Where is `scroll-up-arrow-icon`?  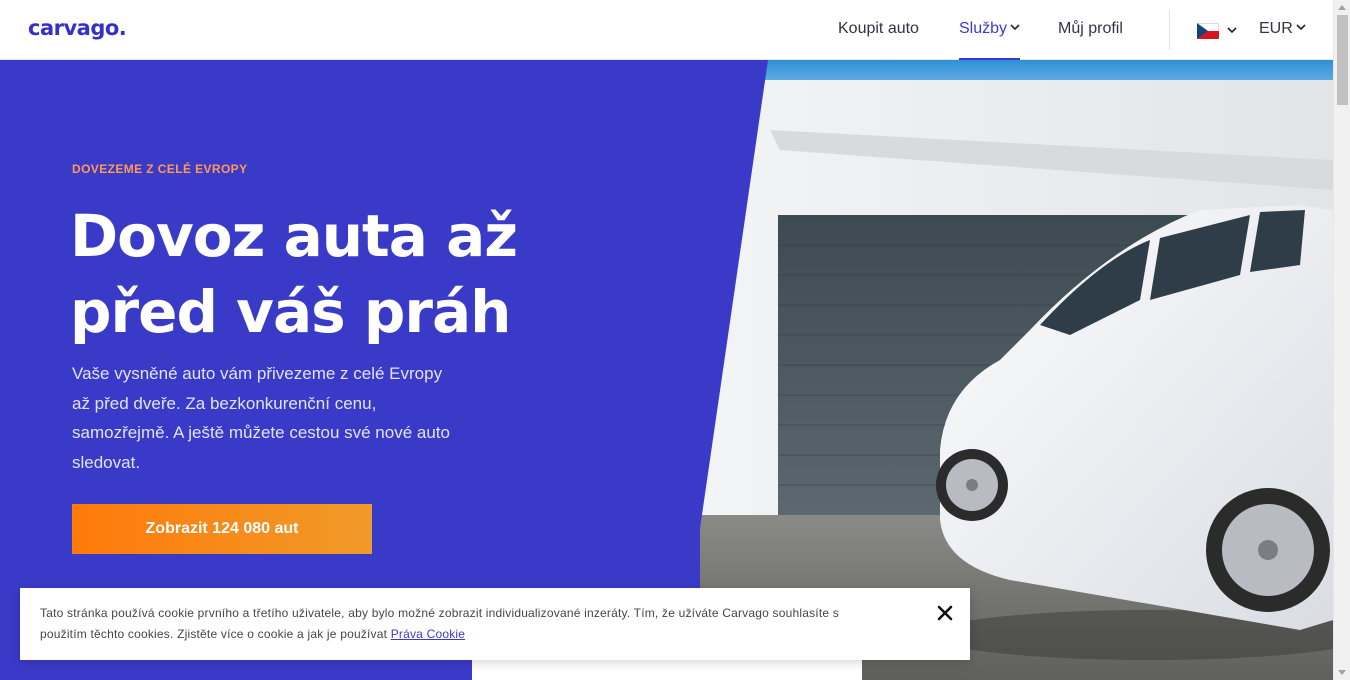
scroll-up-arrow-icon is located at coordinates (1342, 7).